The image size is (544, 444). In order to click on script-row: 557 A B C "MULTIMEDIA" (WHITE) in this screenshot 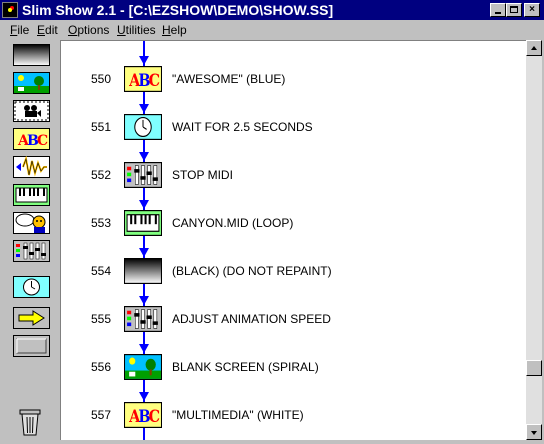, I will do `click(293, 415)`.